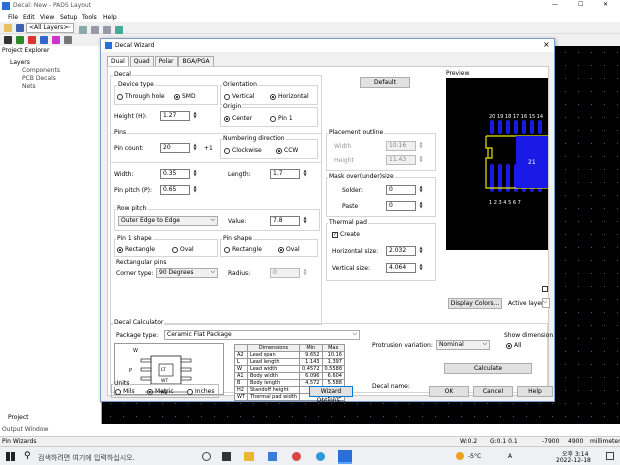  What do you see at coordinates (605, 4) in the screenshot?
I see `close-window-icon: ✕` at bounding box center [605, 4].